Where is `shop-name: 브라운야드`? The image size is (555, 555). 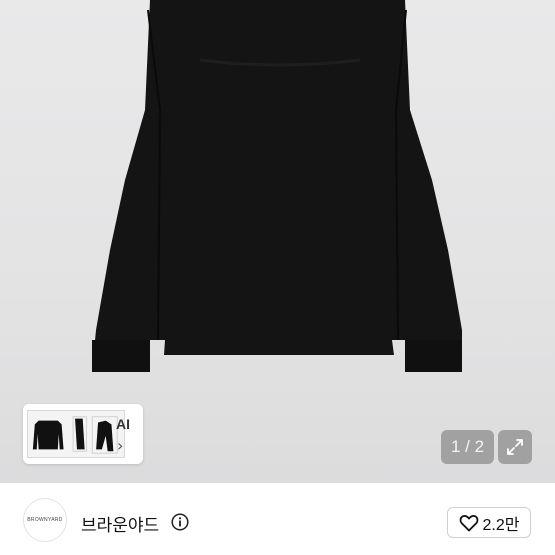
shop-name: 브라운야드 is located at coordinates (120, 523).